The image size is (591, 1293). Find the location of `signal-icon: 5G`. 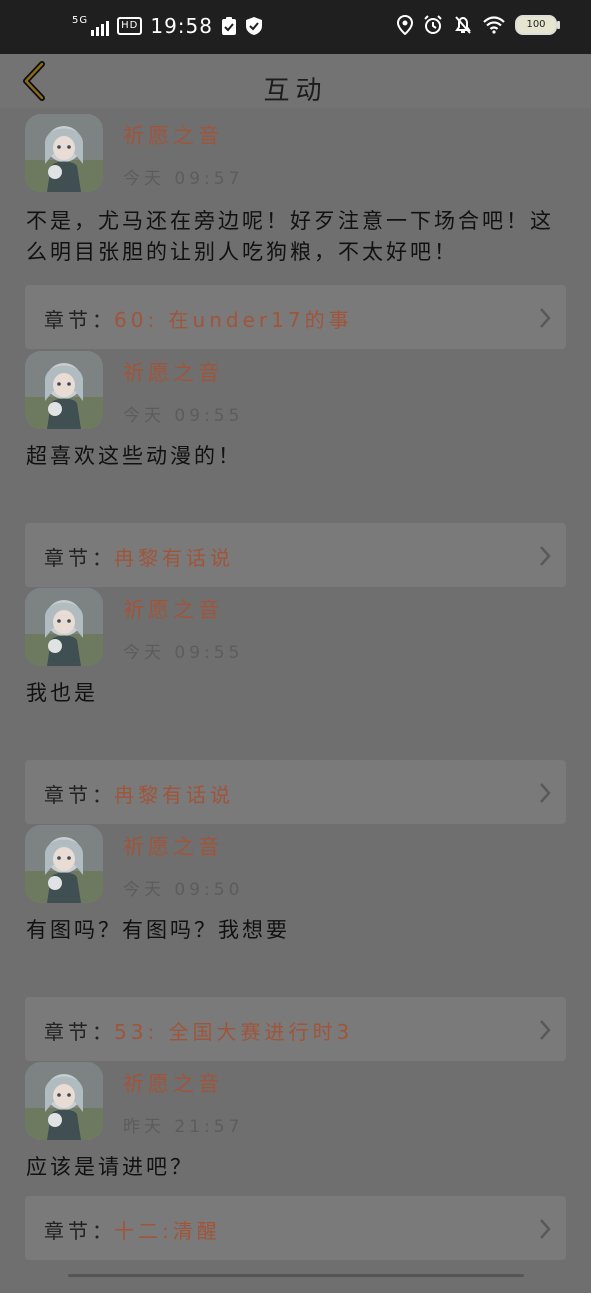

signal-icon: 5G is located at coordinates (91, 25).